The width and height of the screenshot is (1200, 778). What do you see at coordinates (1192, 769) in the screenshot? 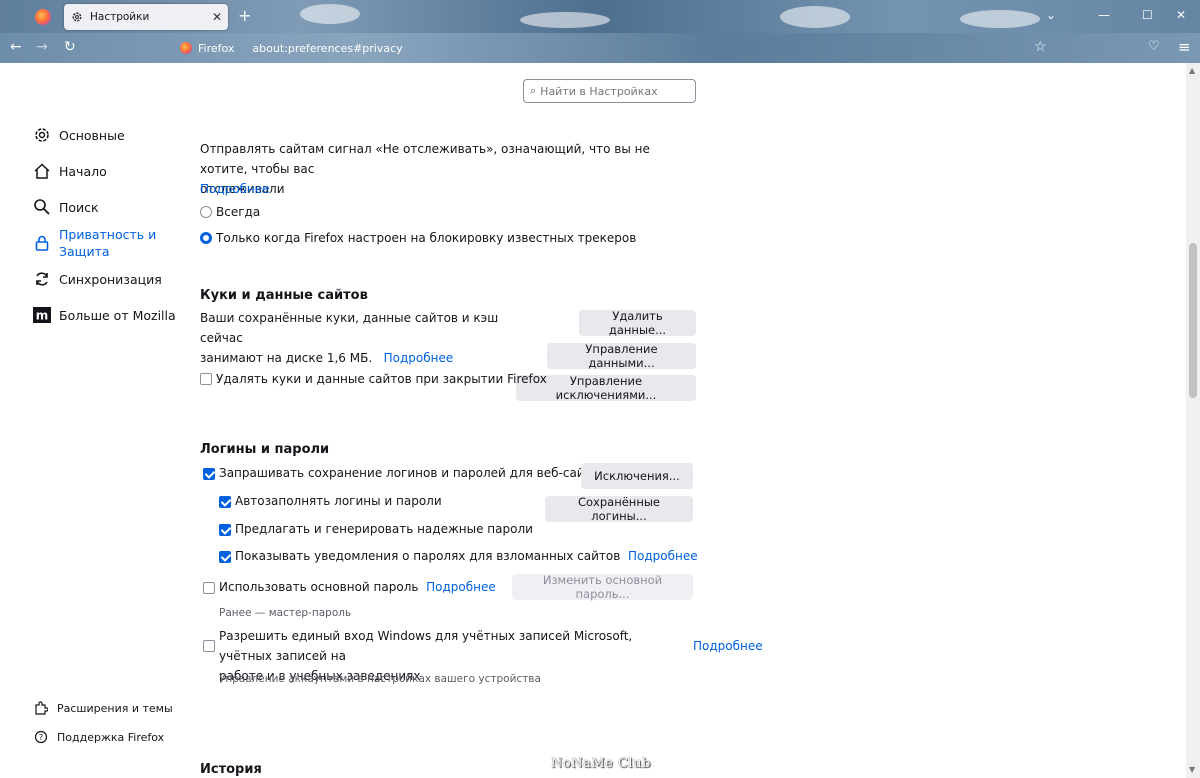
I see `scroll-down-arrow-icon: ▼` at bounding box center [1192, 769].